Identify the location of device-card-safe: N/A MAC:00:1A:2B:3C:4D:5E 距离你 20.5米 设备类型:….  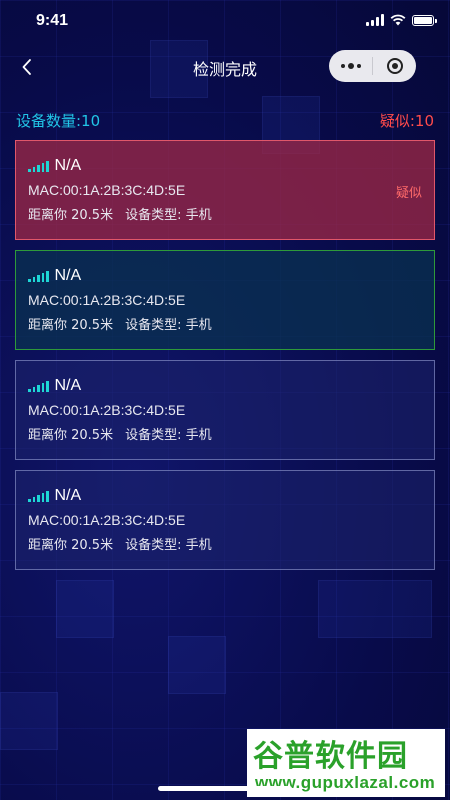
(225, 300).